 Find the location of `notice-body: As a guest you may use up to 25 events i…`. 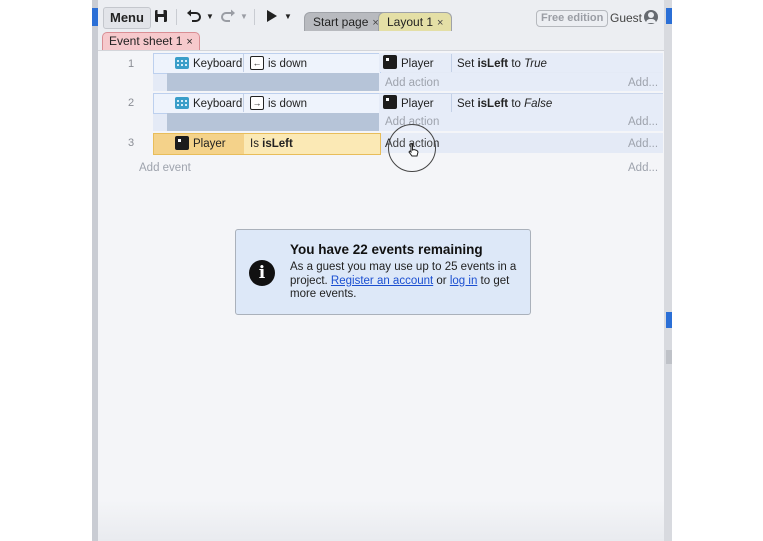

notice-body: As a guest you may use up to 25 events i… is located at coordinates (403, 280).